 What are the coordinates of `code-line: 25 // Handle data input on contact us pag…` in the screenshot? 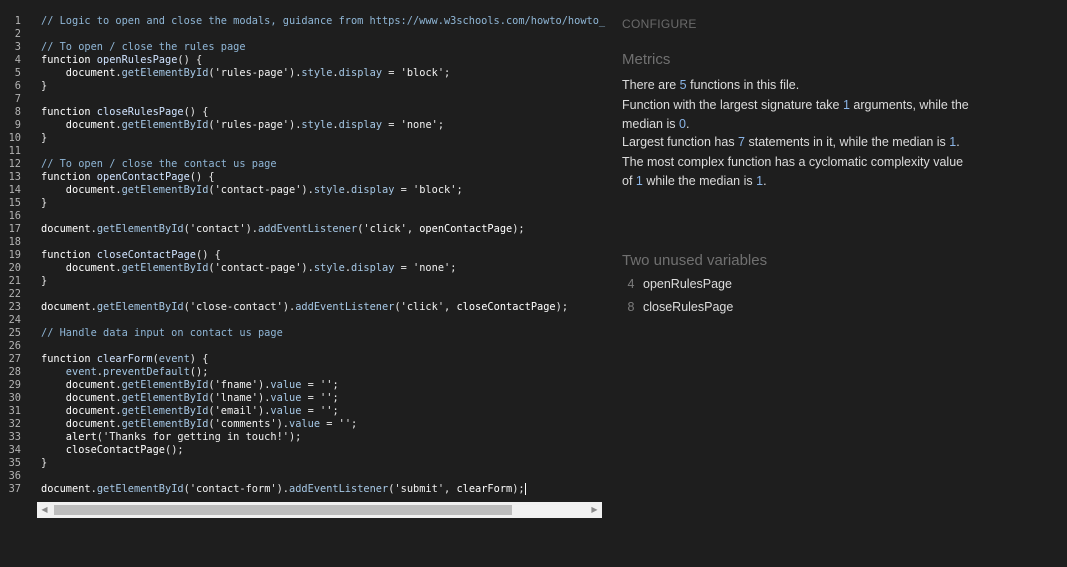 It's located at (302, 333).